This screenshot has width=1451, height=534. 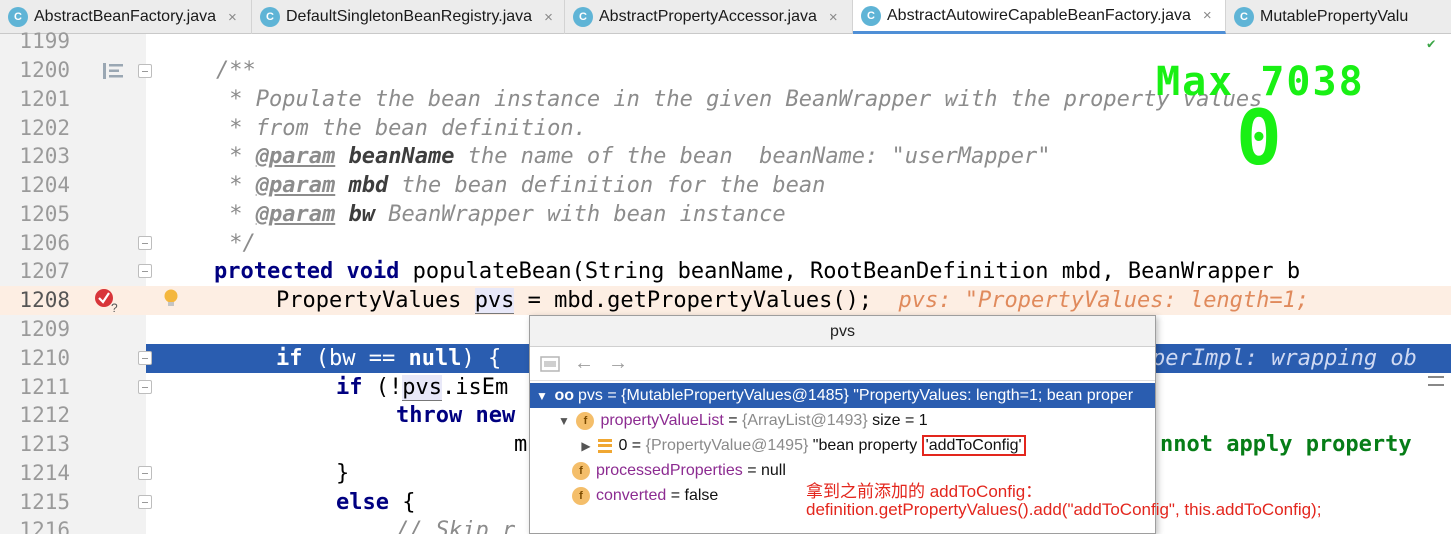 What do you see at coordinates (44, 526) in the screenshot?
I see `line-number: 1216` at bounding box center [44, 526].